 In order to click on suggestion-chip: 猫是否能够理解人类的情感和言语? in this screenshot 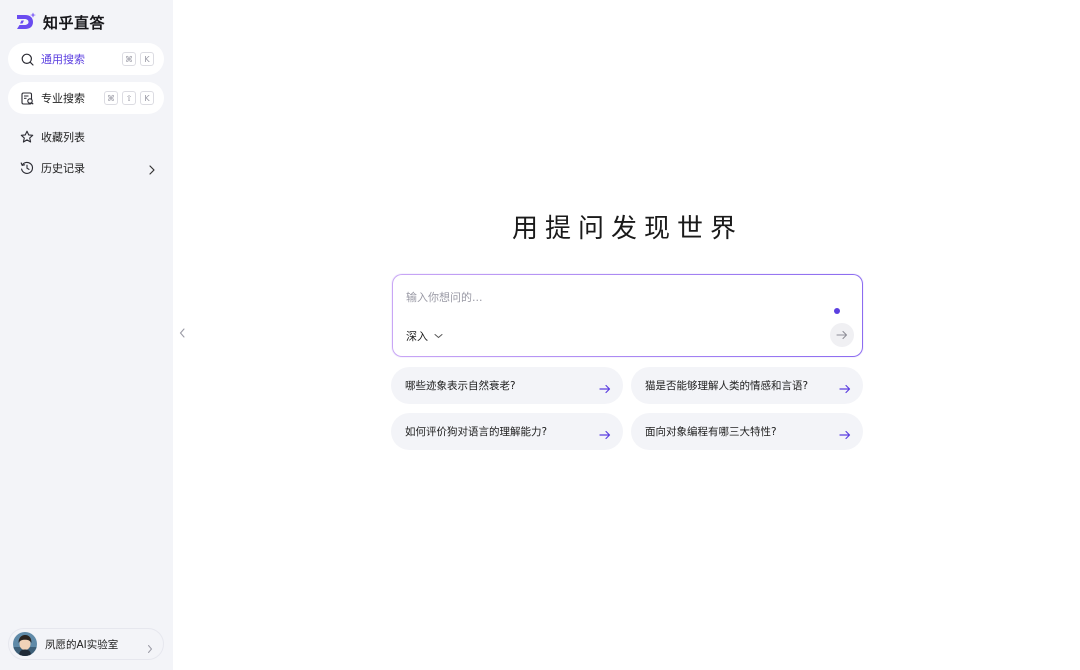, I will do `click(747, 385)`.